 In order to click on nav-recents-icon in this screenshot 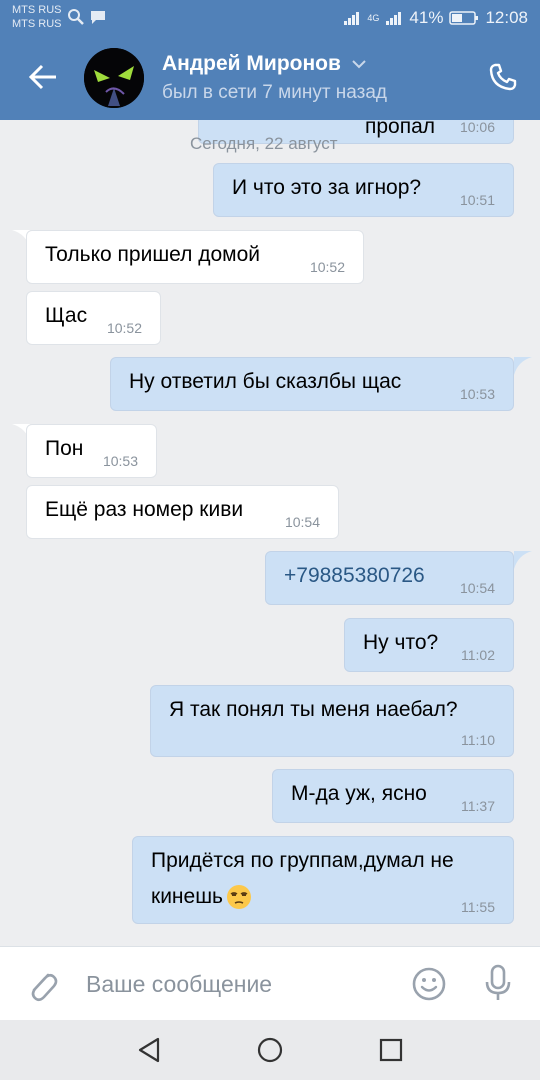, I will do `click(391, 1050)`.